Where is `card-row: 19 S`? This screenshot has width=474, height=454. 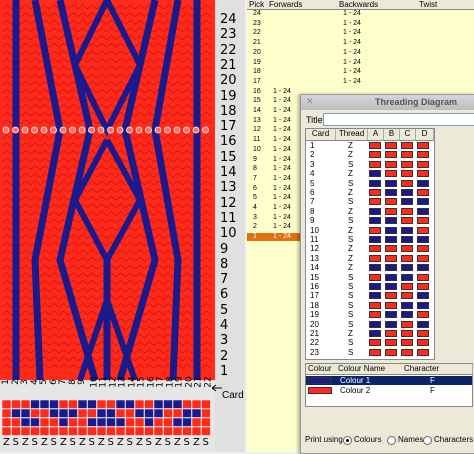 card-row: 19 S is located at coordinates (370, 314).